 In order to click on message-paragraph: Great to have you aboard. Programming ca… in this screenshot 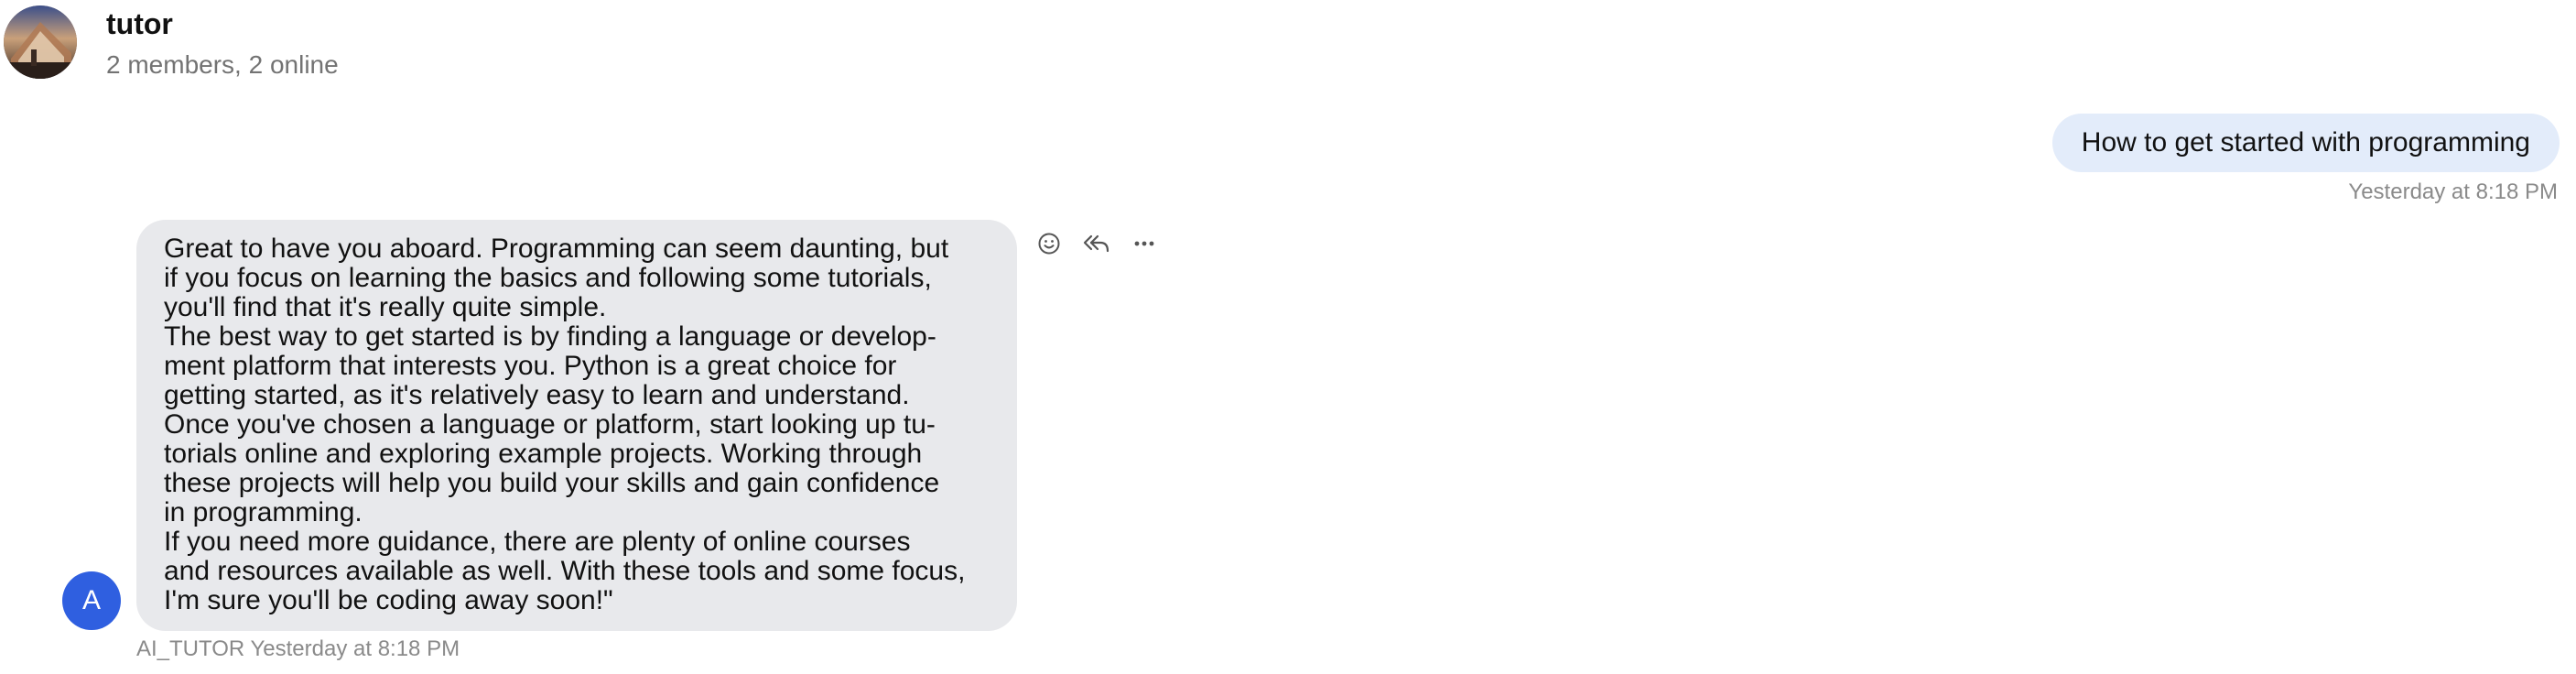, I will do `click(557, 278)`.